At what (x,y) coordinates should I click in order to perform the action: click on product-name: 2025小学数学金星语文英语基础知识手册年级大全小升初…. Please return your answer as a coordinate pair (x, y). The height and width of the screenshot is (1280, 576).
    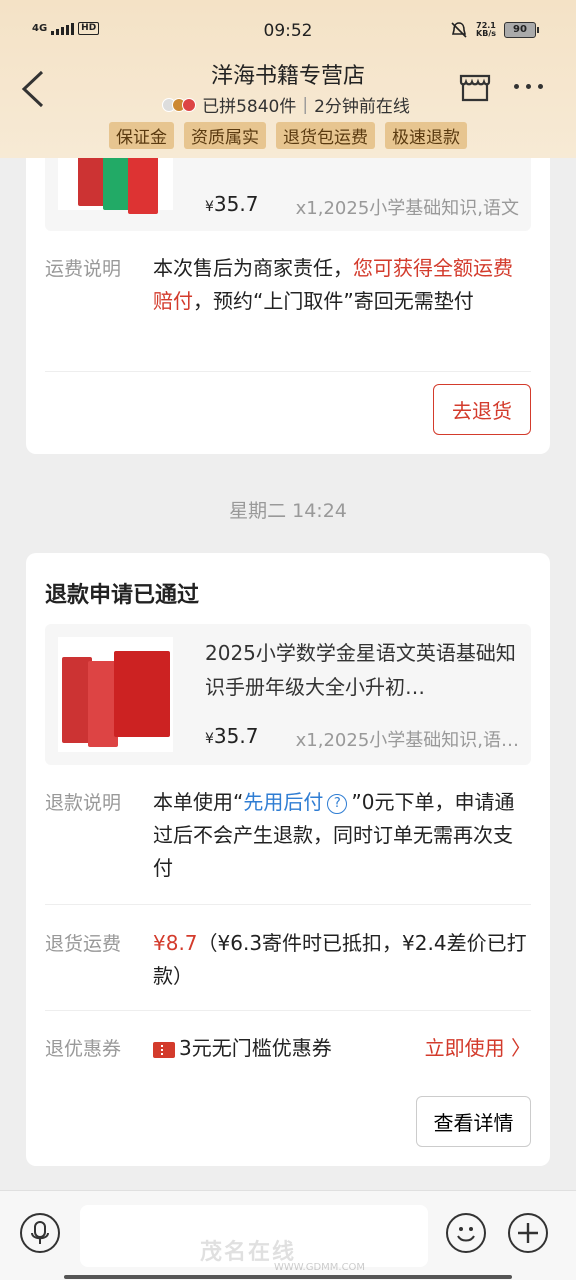
    Looking at the image, I should click on (360, 670).